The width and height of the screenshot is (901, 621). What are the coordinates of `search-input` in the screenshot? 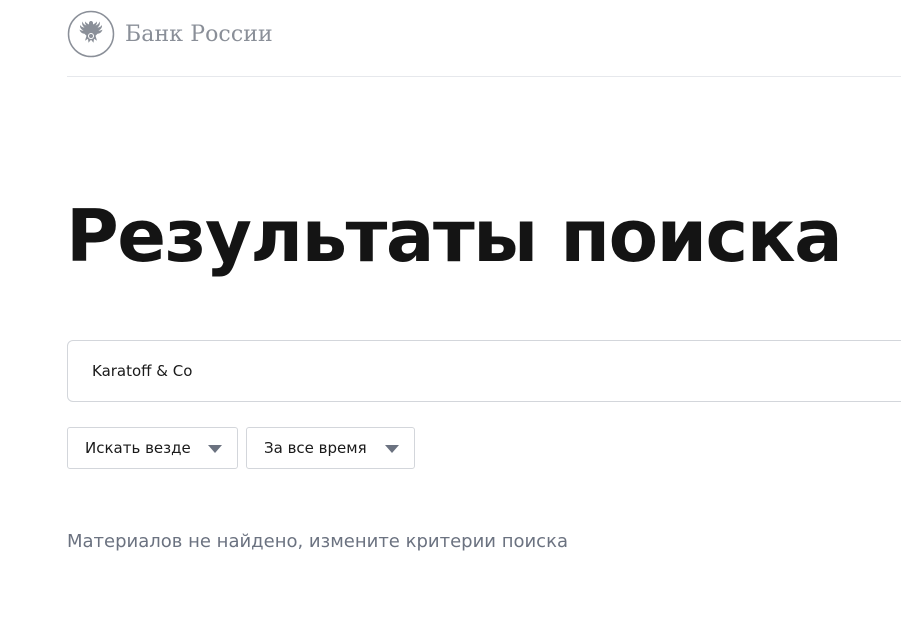 It's located at (482, 371).